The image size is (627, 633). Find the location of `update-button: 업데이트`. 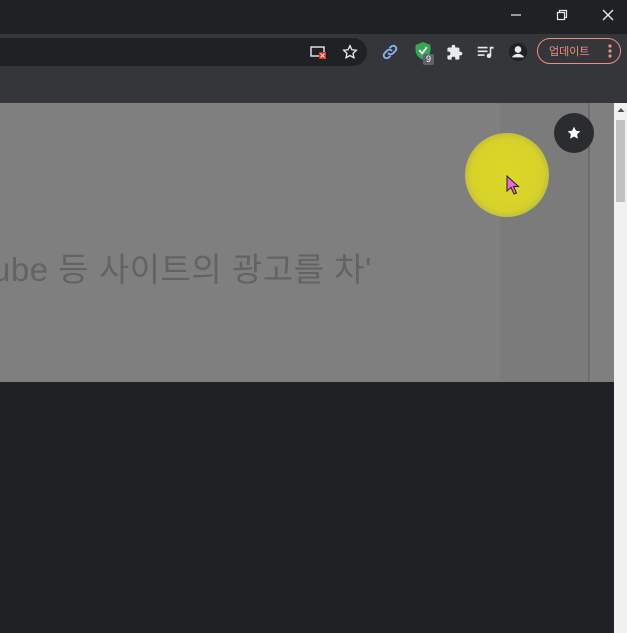

update-button: 업데이트 is located at coordinates (579, 51).